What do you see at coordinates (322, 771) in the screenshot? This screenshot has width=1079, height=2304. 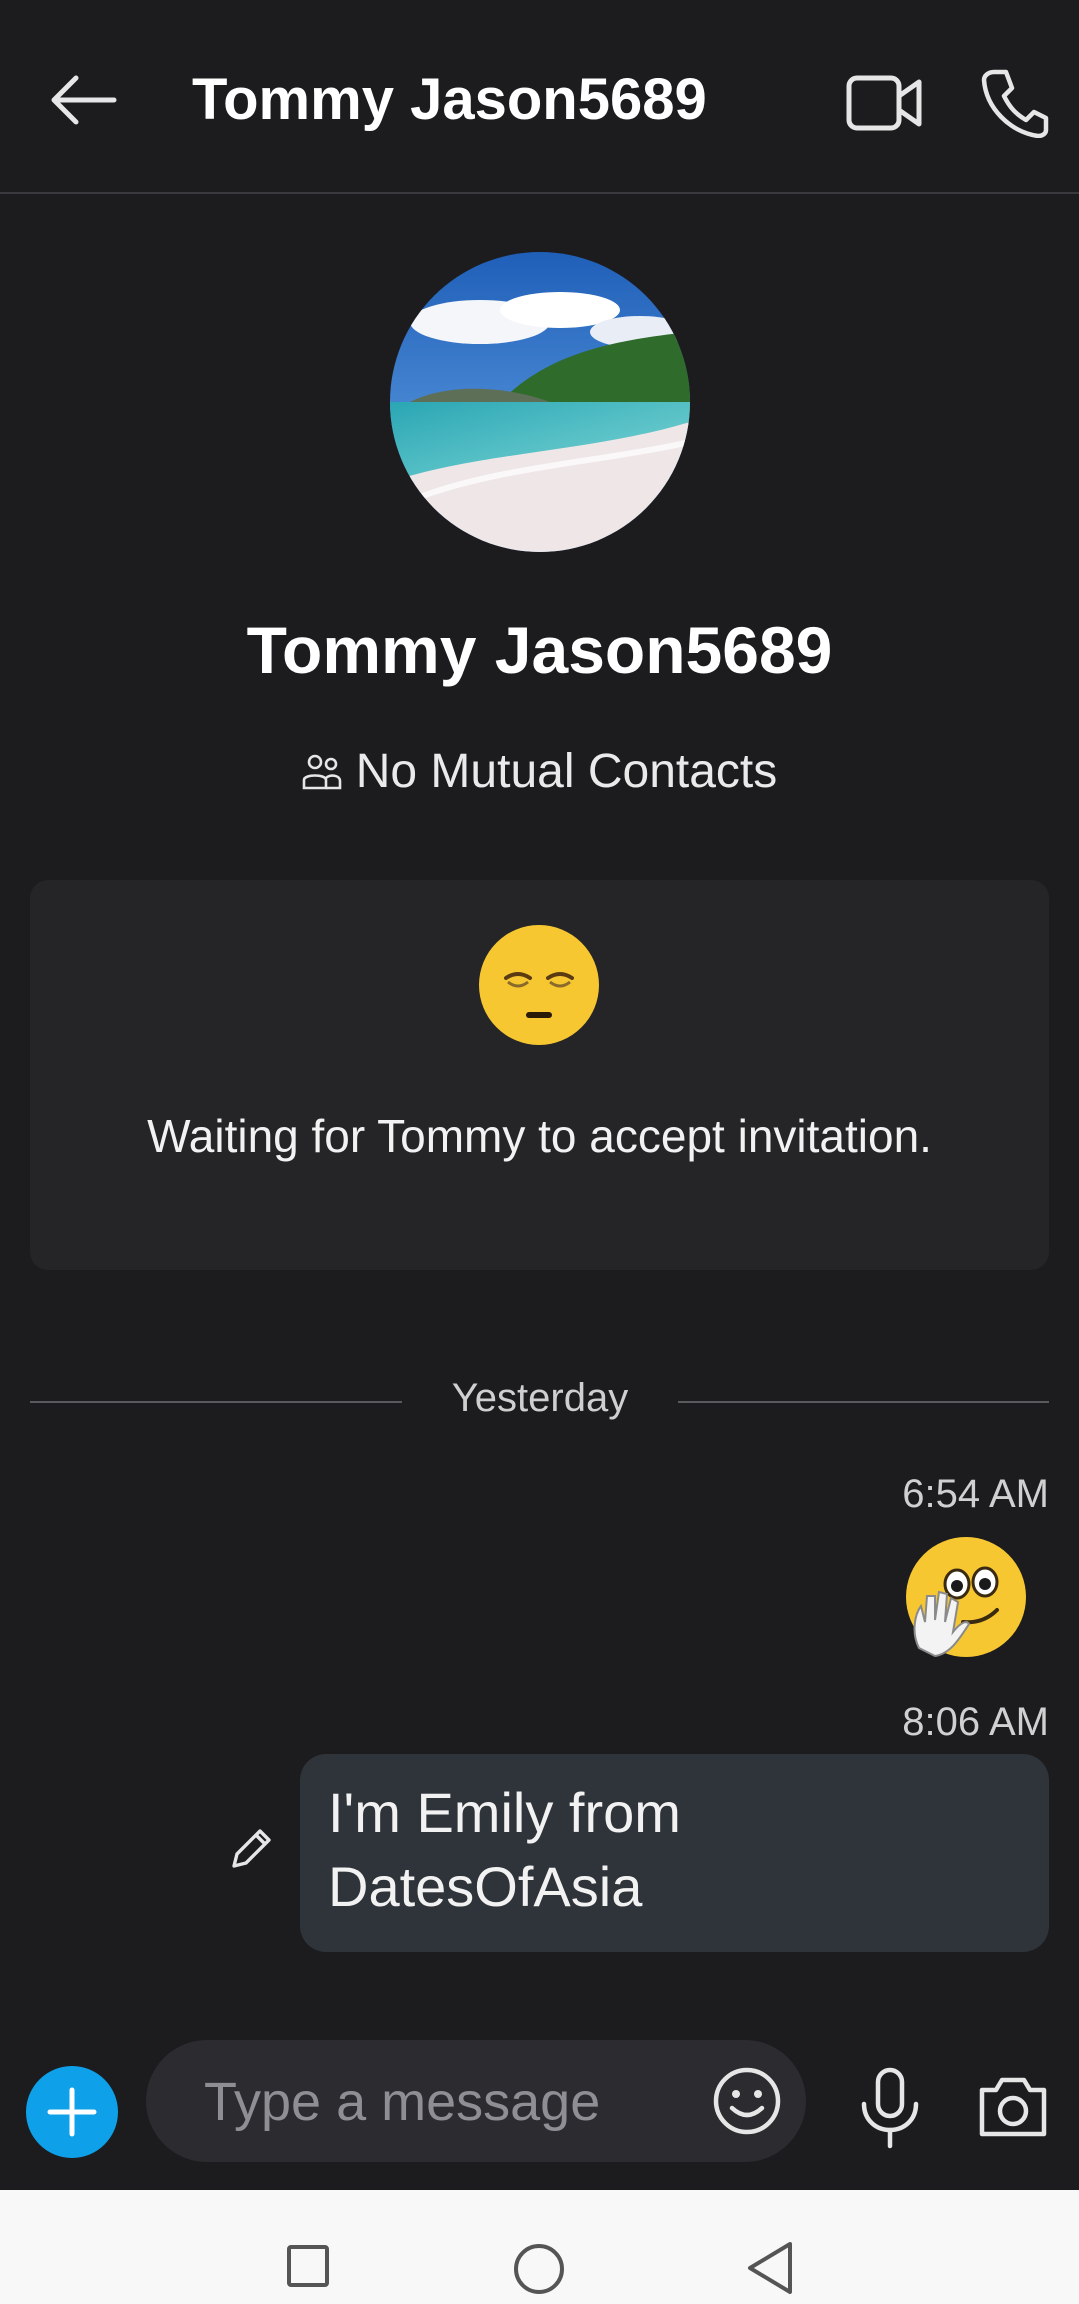 I see `contacts-icon` at bounding box center [322, 771].